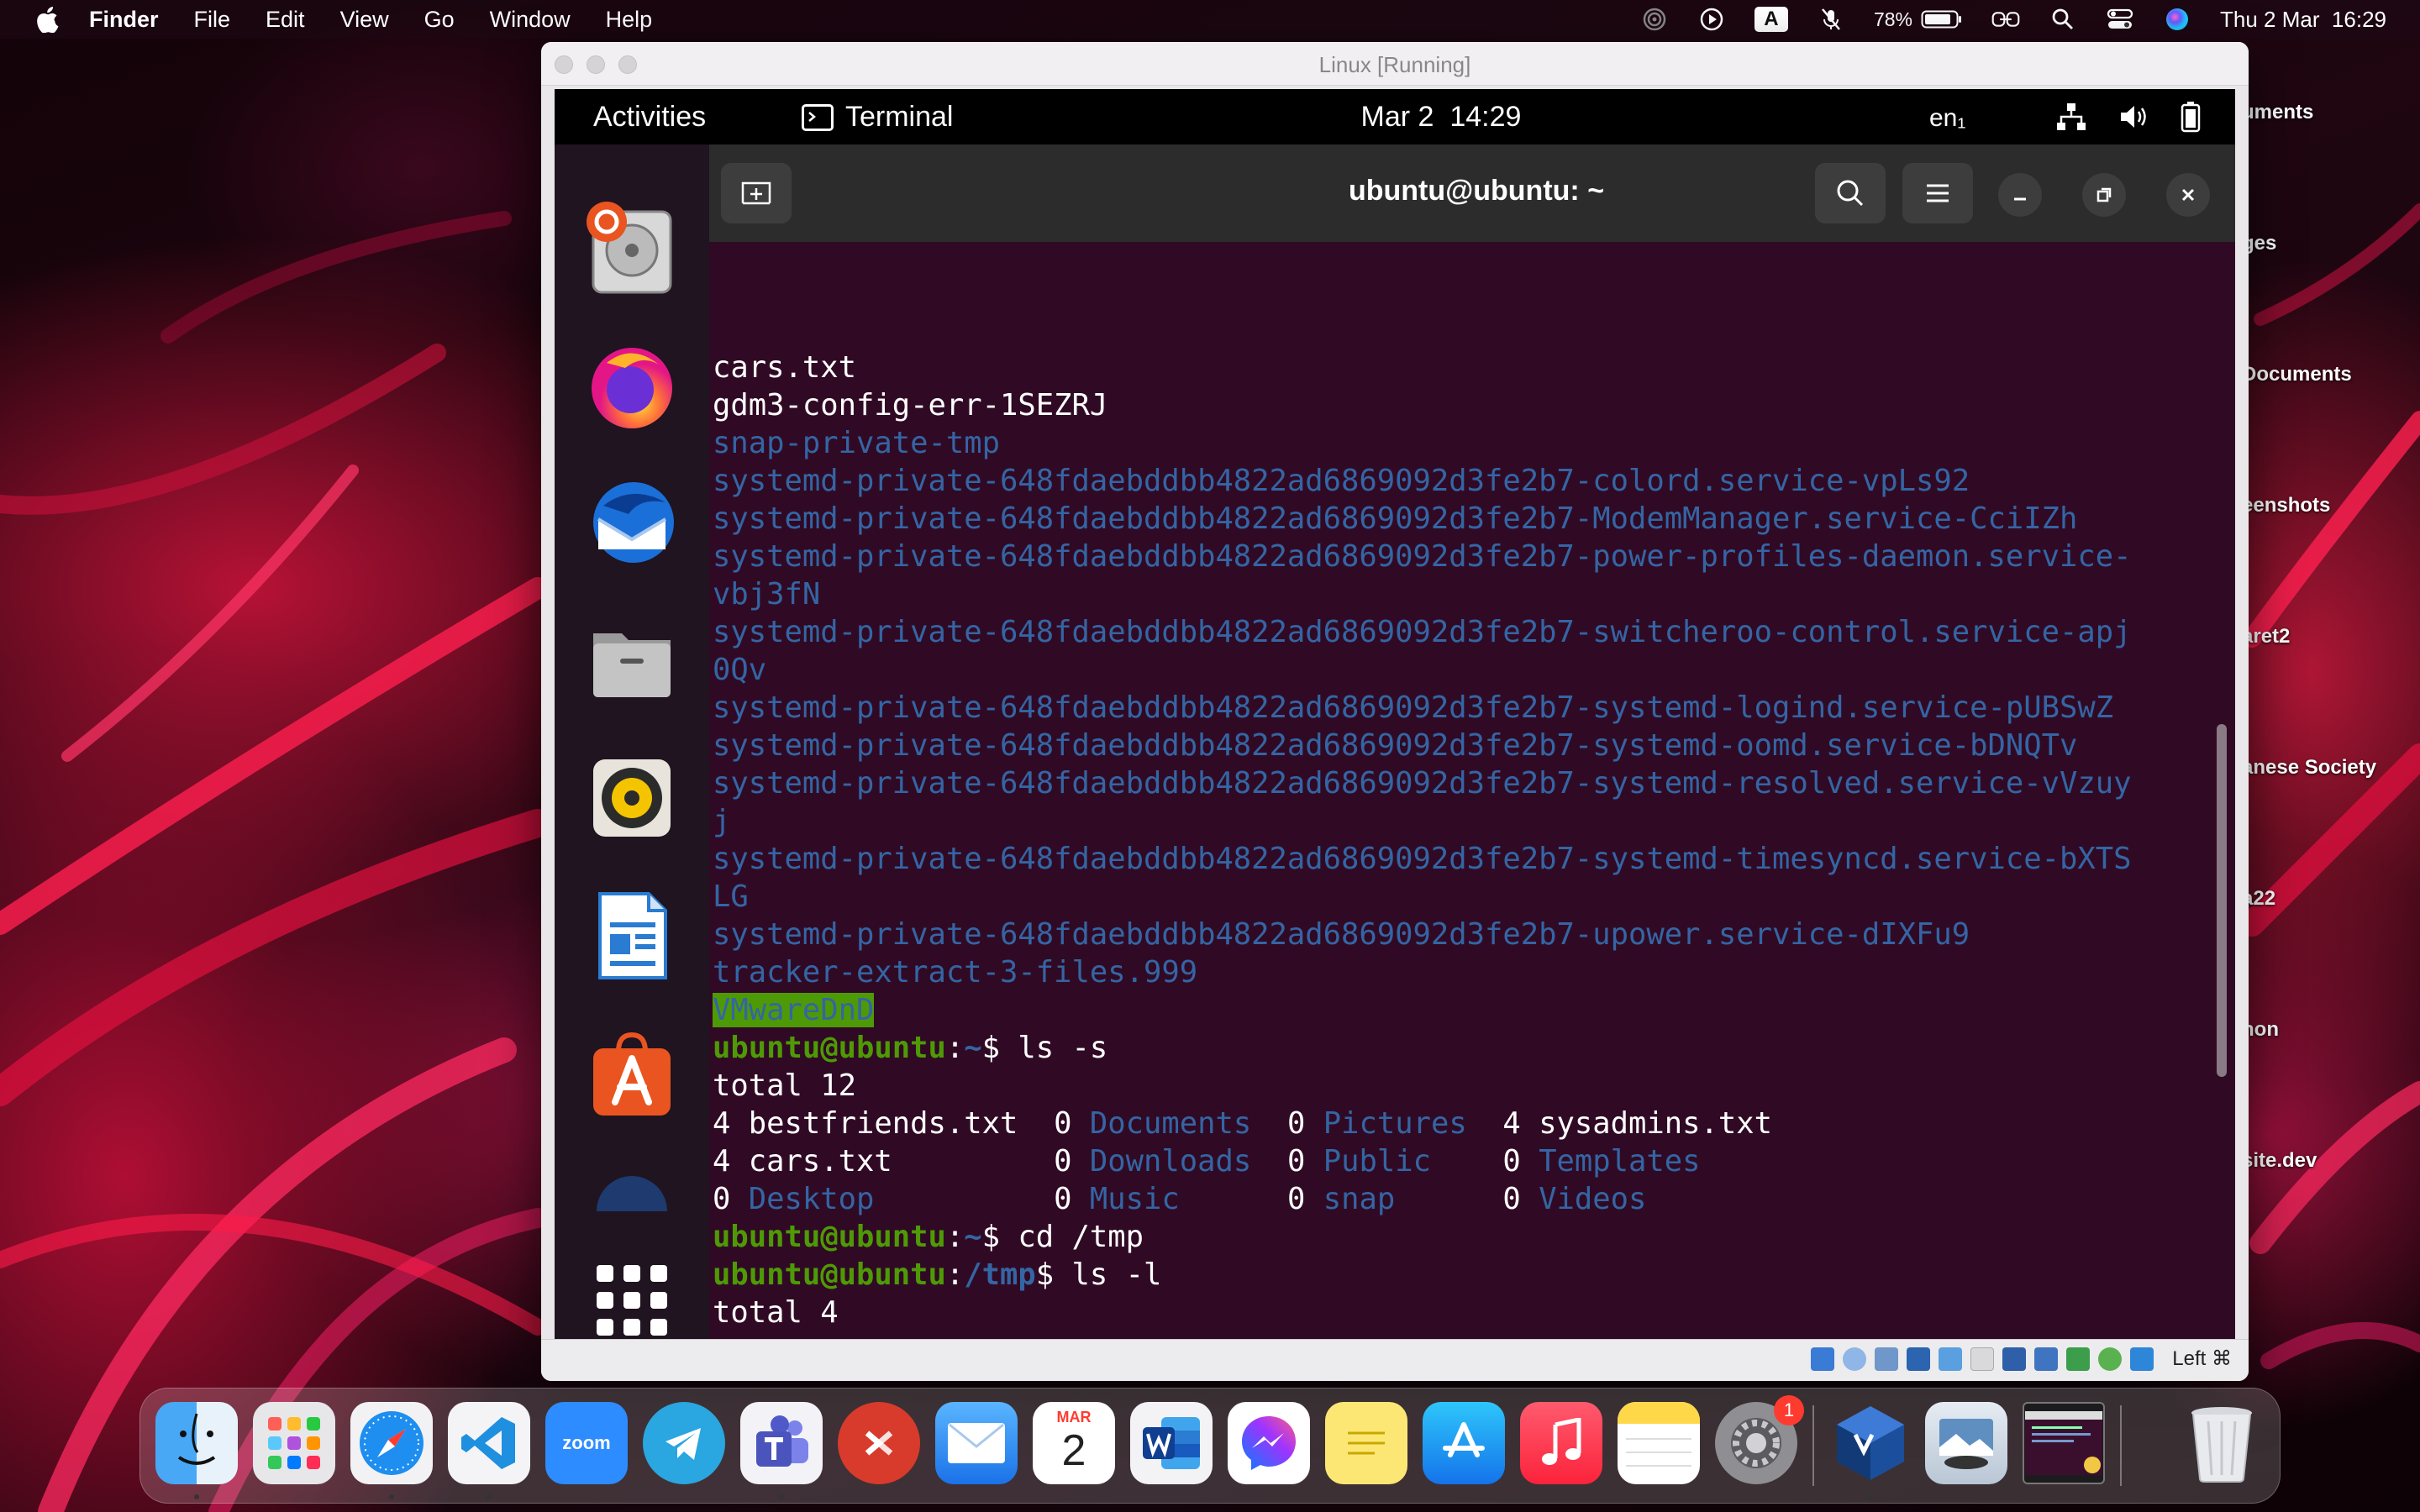 The width and height of the screenshot is (2420, 1512). I want to click on menu-edit: Edit, so click(285, 20).